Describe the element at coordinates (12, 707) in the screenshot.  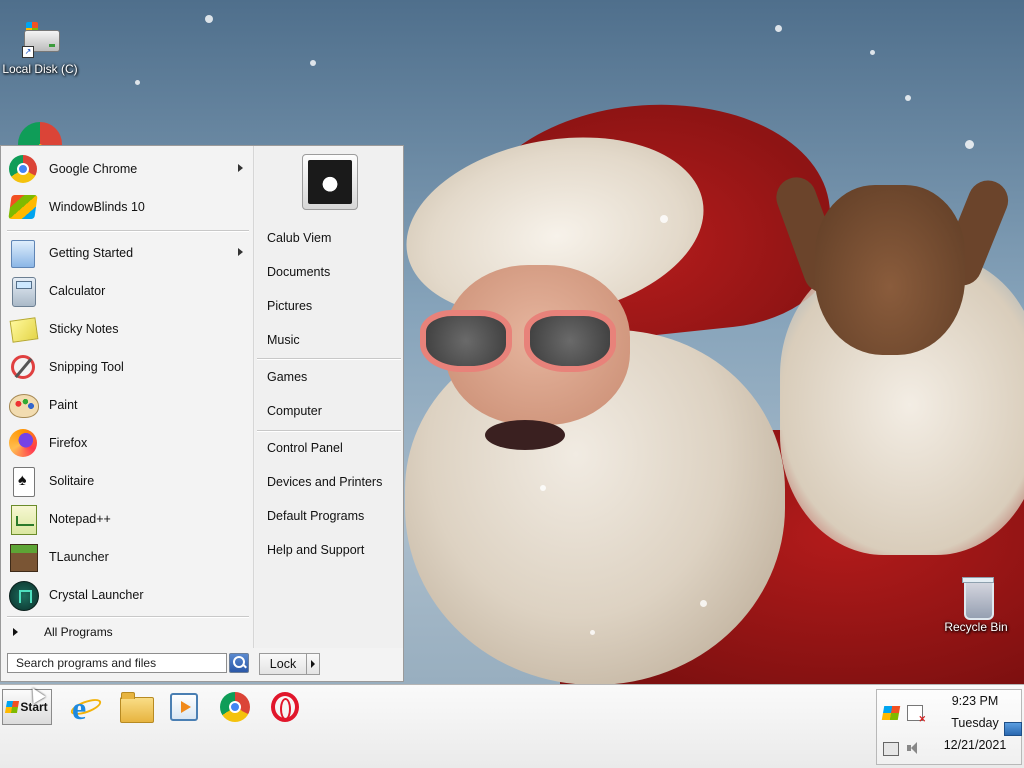
I see `windows-logo-icon` at that location.